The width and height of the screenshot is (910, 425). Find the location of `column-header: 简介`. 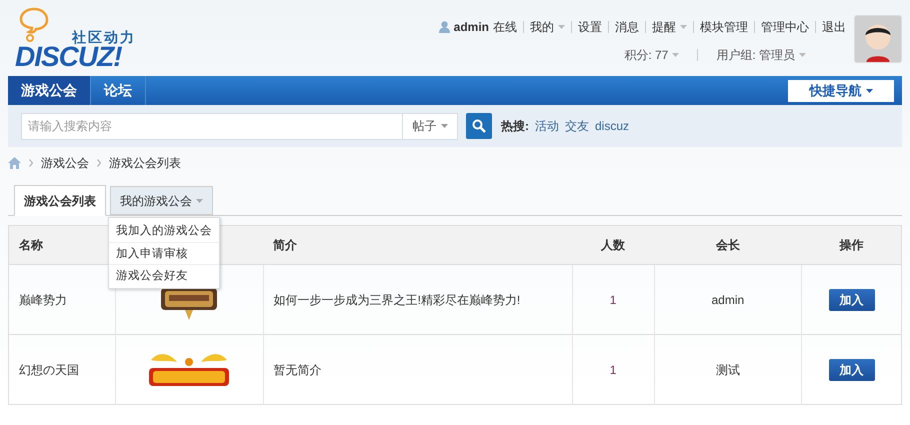

column-header: 简介 is located at coordinates (417, 245).